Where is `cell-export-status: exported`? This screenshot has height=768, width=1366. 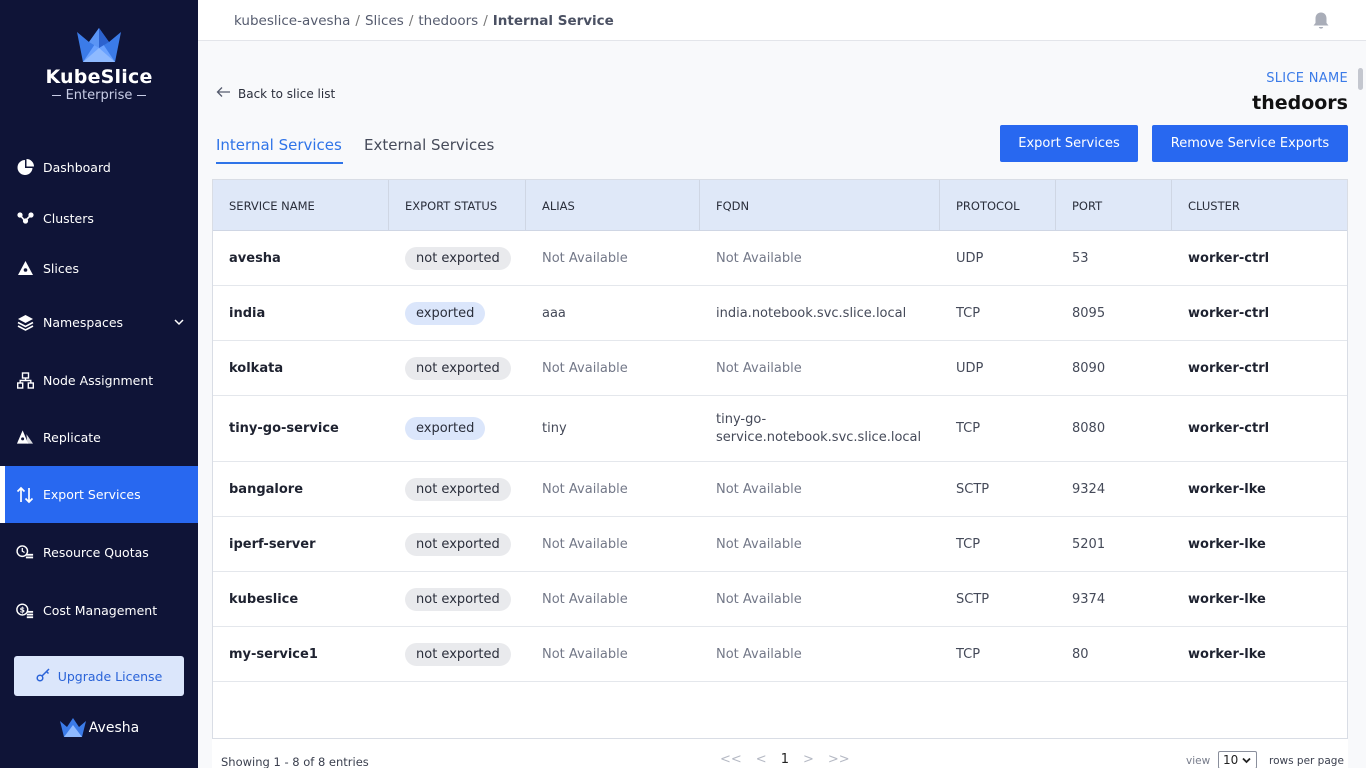
cell-export-status: exported is located at coordinates (437, 428).